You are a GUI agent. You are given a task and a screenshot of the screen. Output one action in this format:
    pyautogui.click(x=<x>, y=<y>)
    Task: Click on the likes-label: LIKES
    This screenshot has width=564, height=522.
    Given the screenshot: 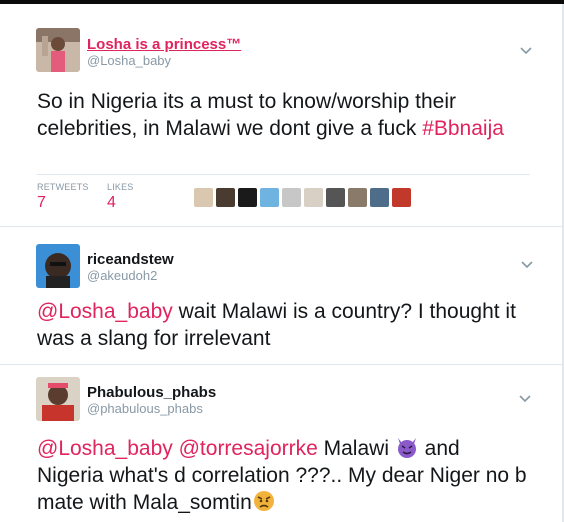 What is the action you would take?
    pyautogui.click(x=120, y=187)
    